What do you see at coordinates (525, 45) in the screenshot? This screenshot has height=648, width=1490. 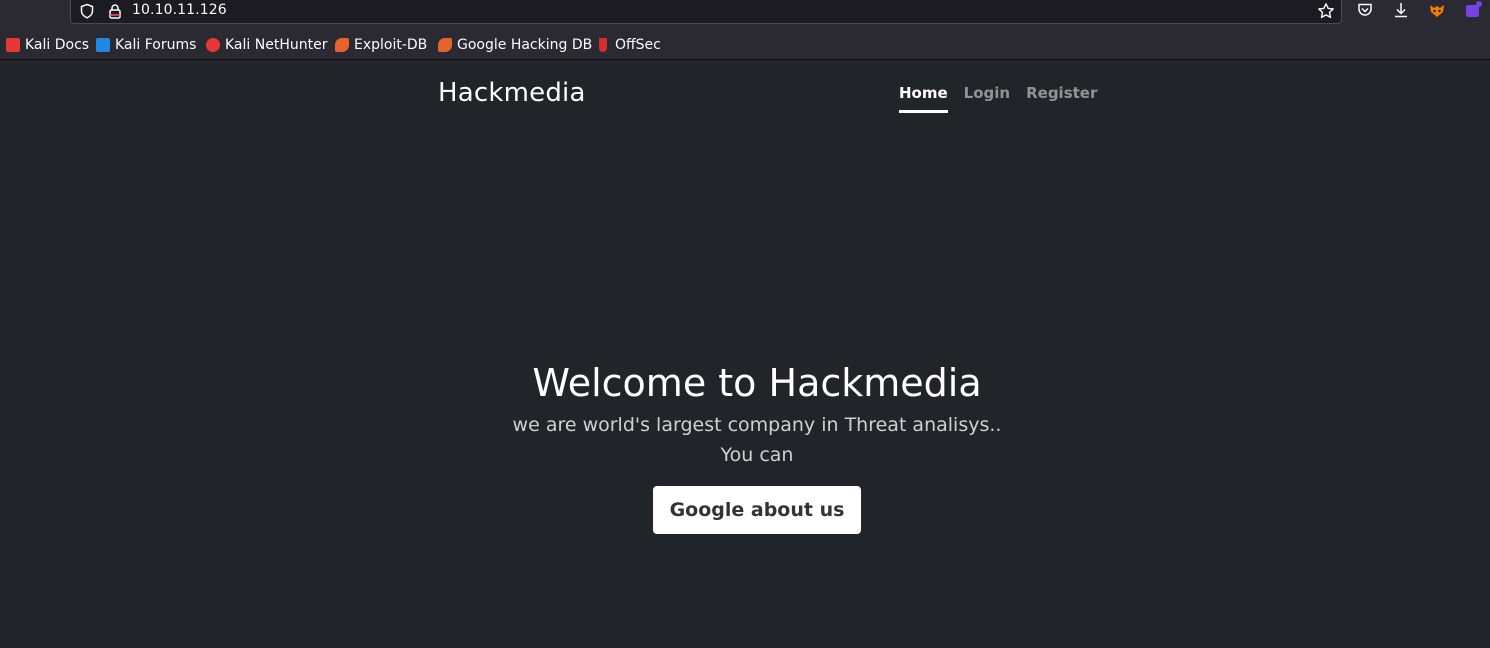 I see `bookmark-label: Google Hacking DB` at bounding box center [525, 45].